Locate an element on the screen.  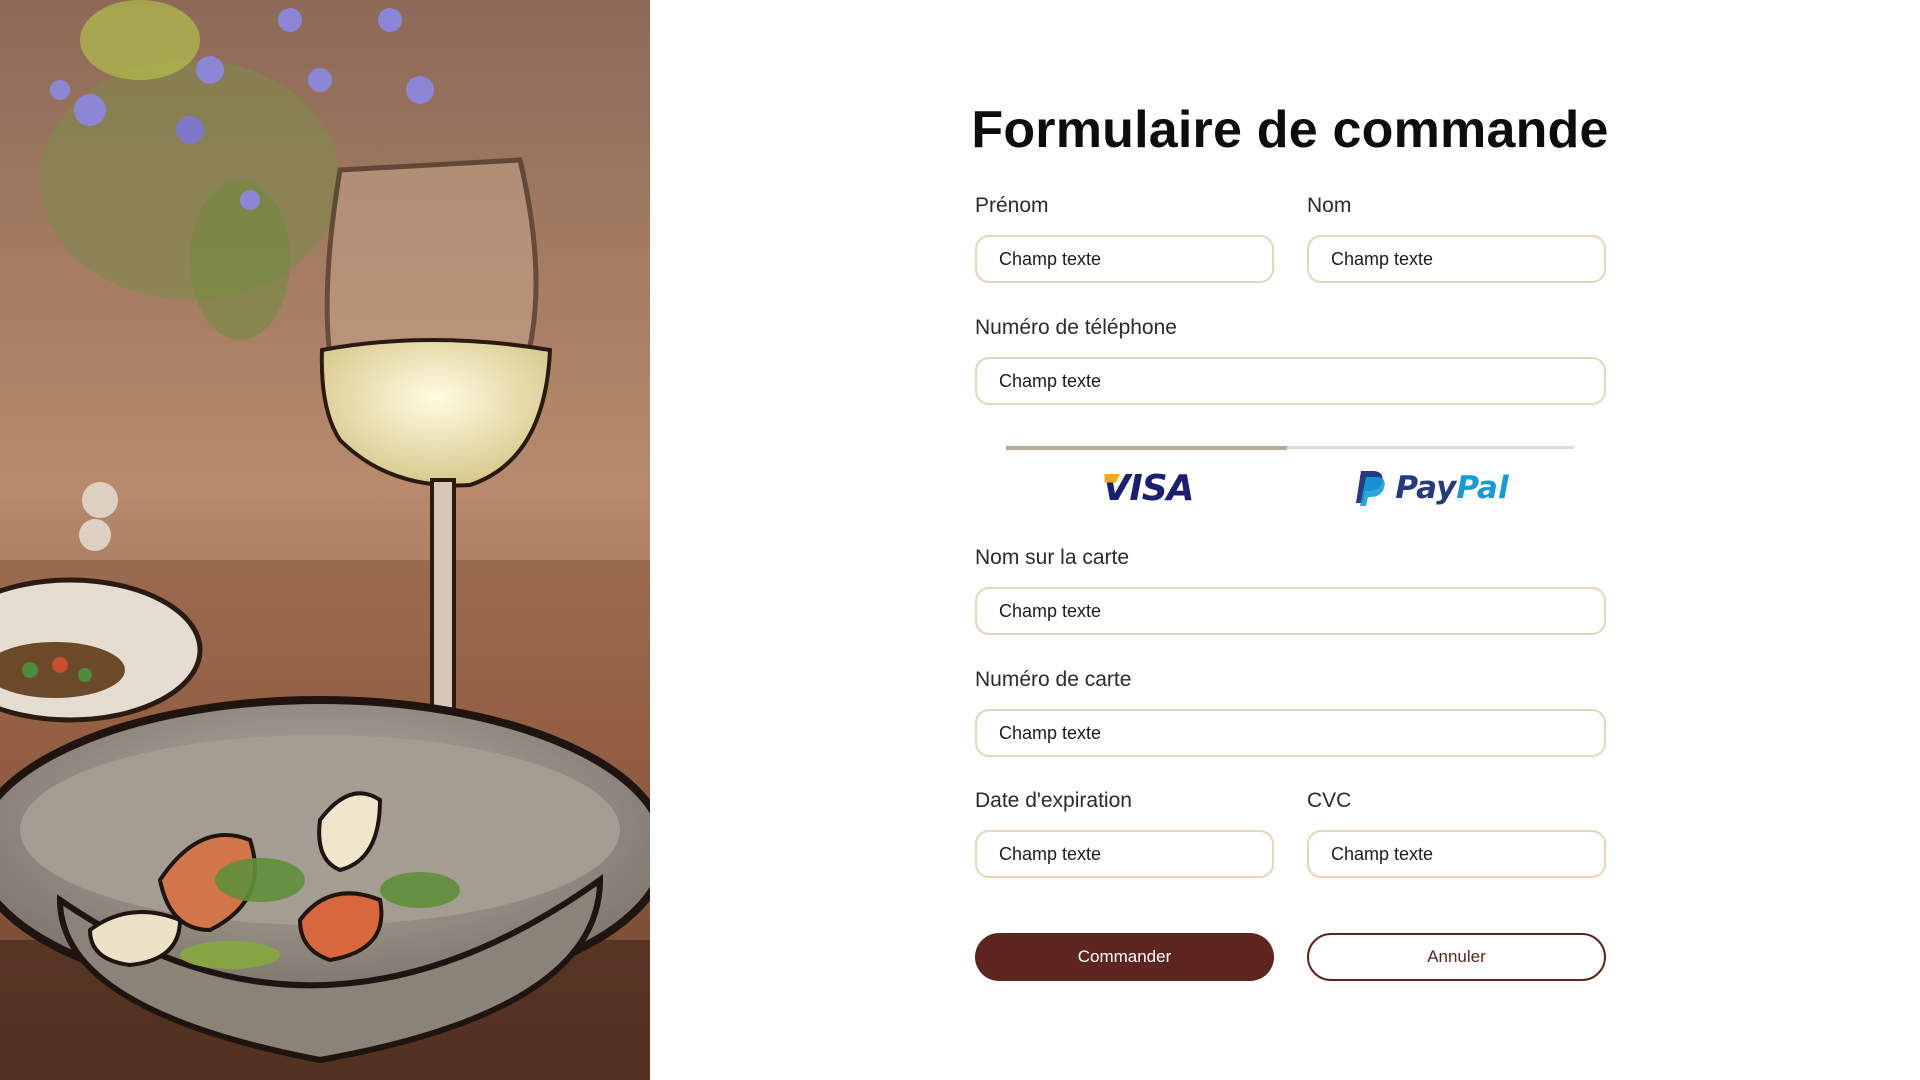
paypal-logo-icon: PayPal is located at coordinates (1432, 488).